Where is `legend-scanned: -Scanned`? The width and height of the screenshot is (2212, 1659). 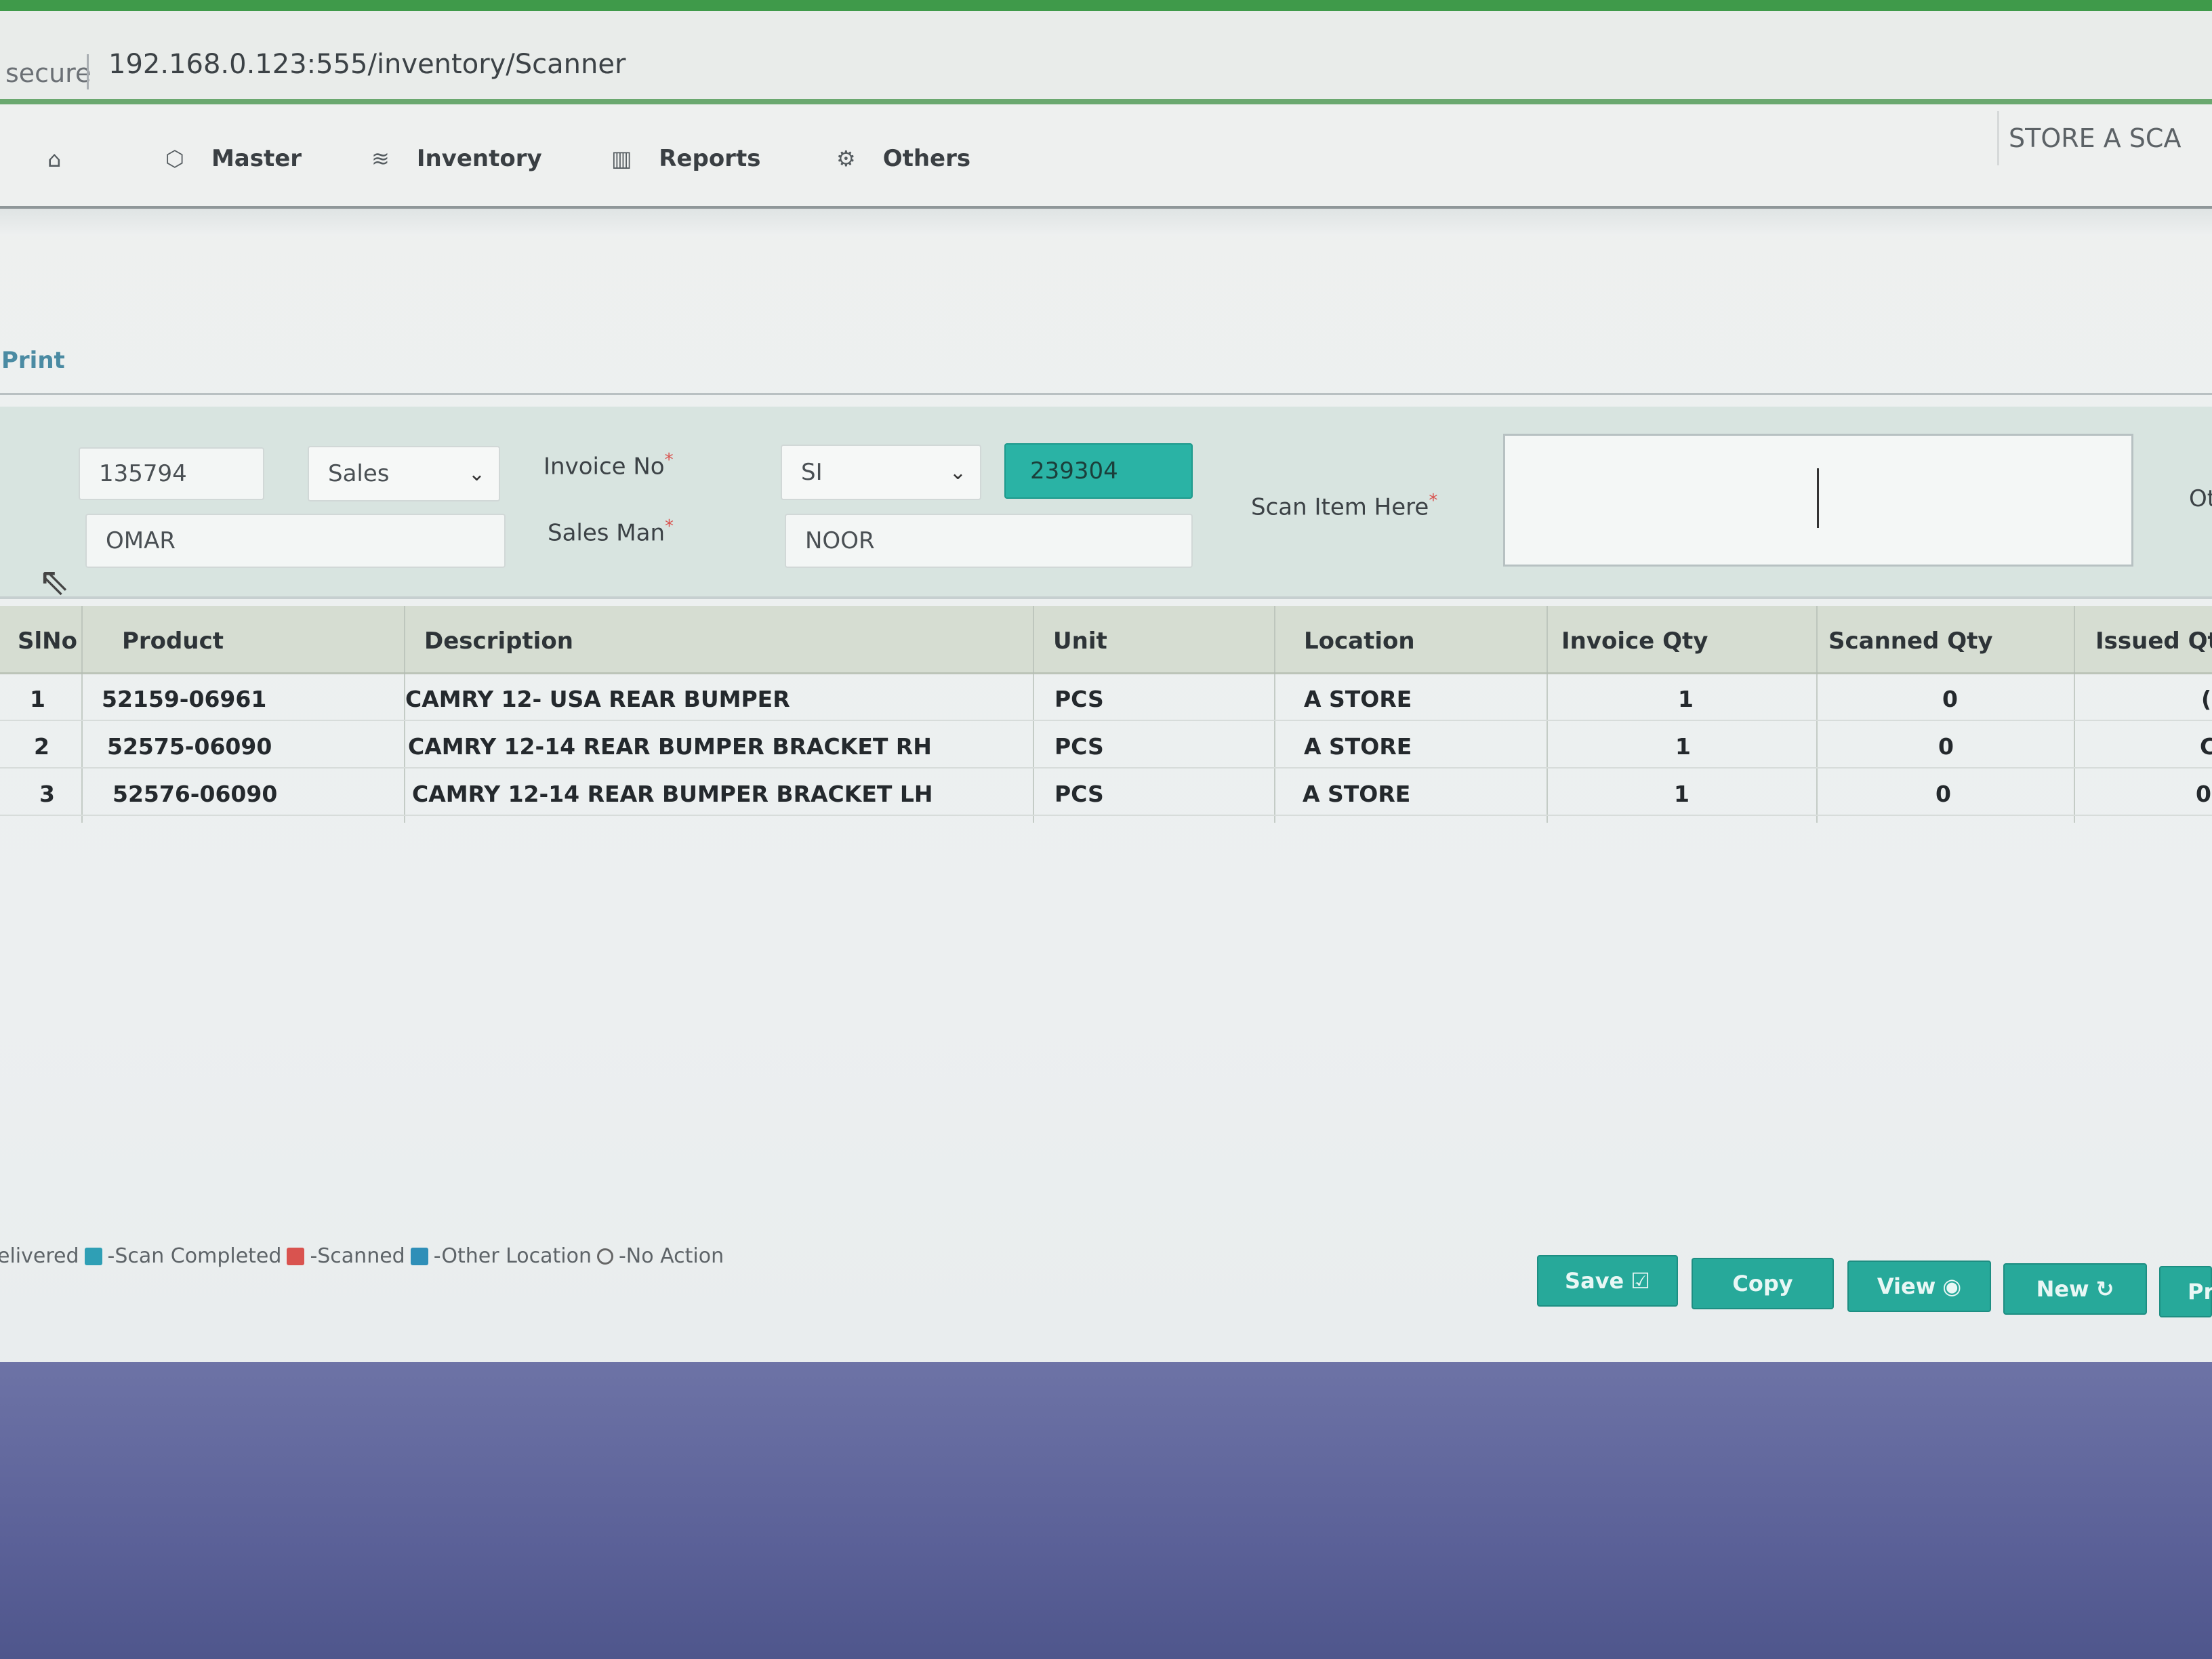 legend-scanned: -Scanned is located at coordinates (357, 1256).